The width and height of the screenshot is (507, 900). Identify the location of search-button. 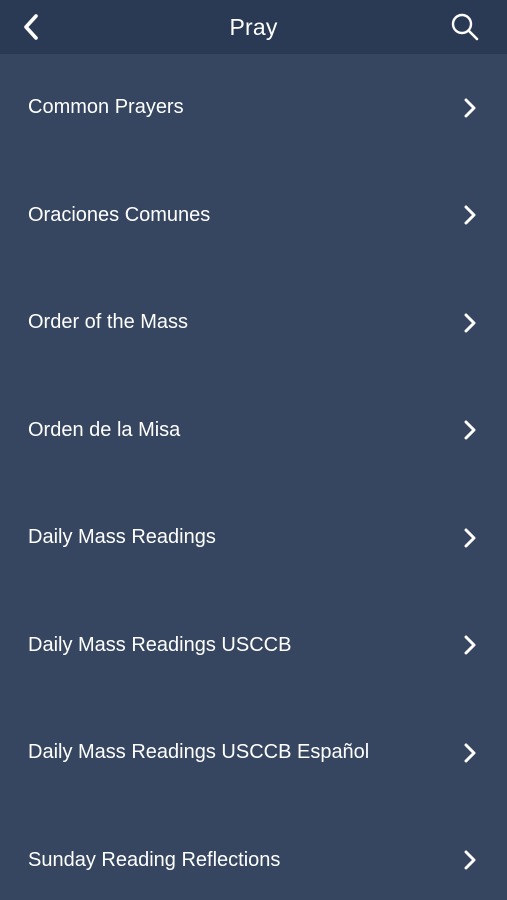
(465, 27).